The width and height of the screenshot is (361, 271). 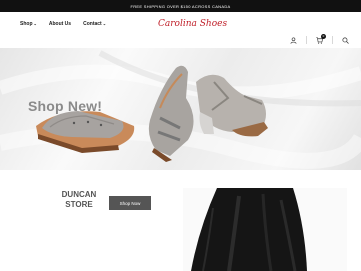 I want to click on main-nav: Shop⌄ About Us Contact⌄, so click(x=63, y=24).